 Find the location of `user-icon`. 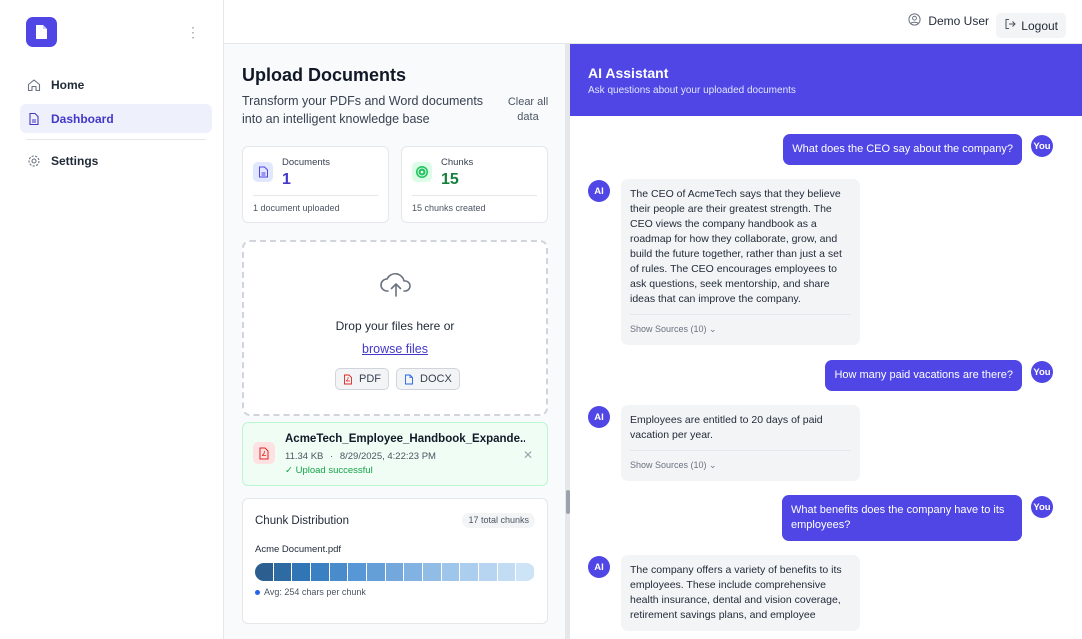

user-icon is located at coordinates (914, 21).